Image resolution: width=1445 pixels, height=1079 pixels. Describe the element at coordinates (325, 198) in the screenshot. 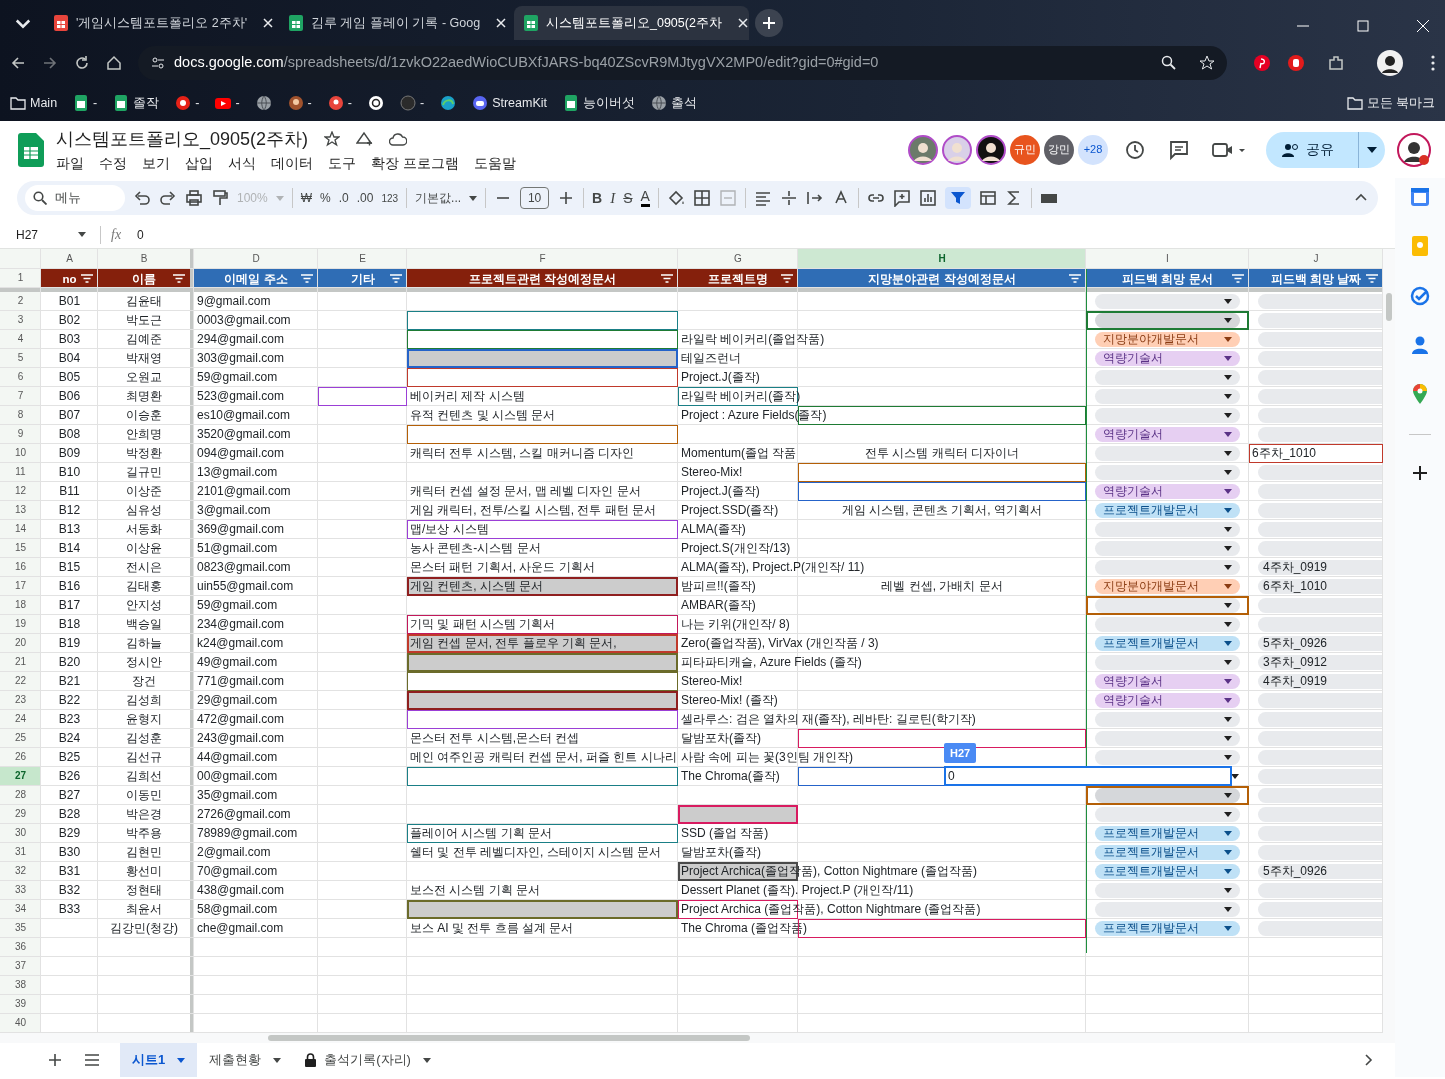

I see `percent-button: %` at that location.